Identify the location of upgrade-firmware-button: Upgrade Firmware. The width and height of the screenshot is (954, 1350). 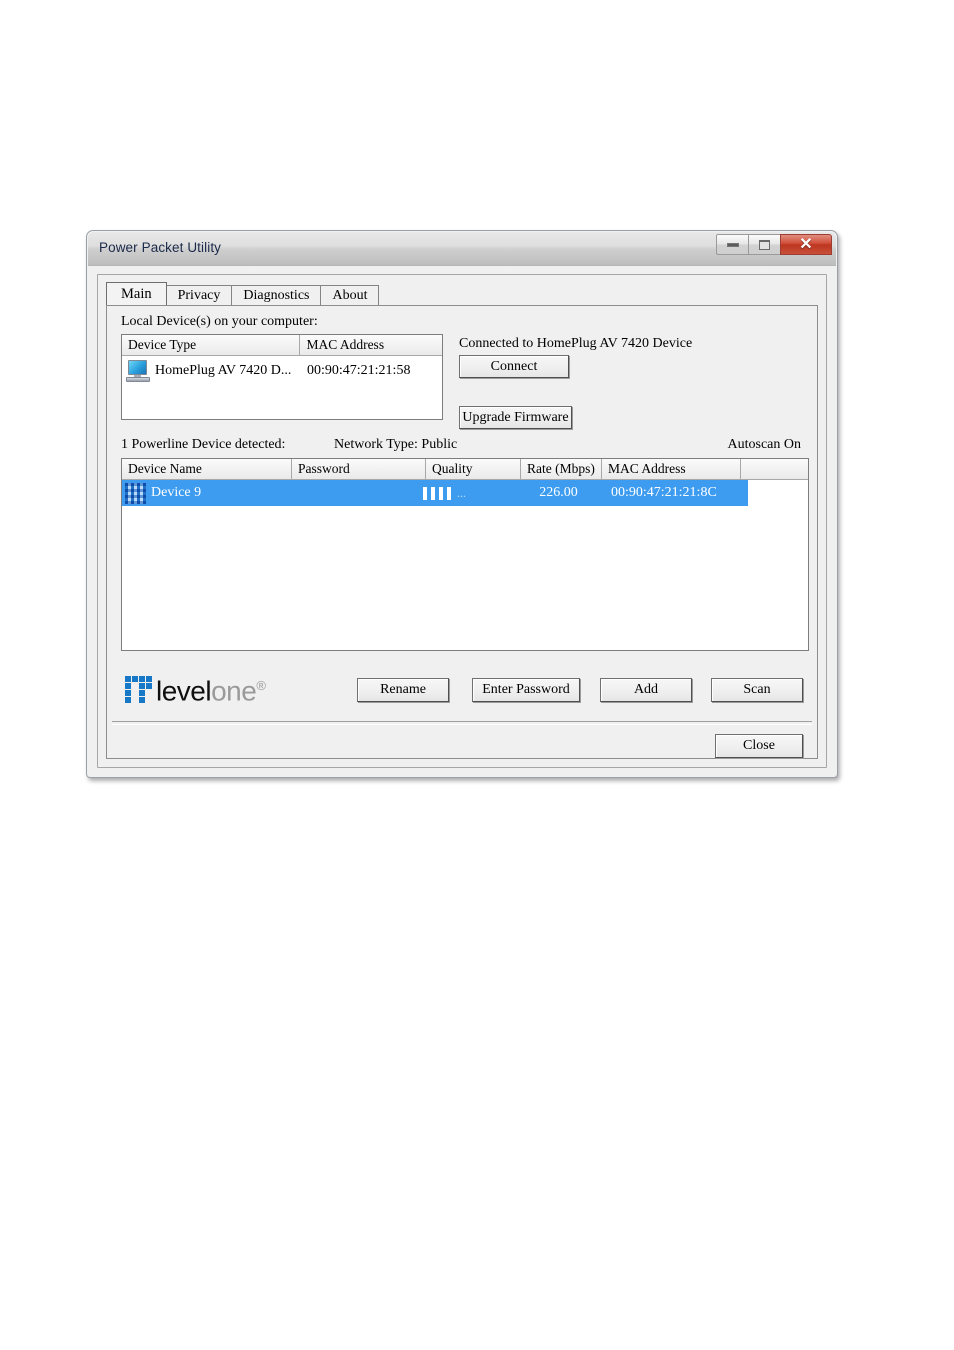
(515, 417).